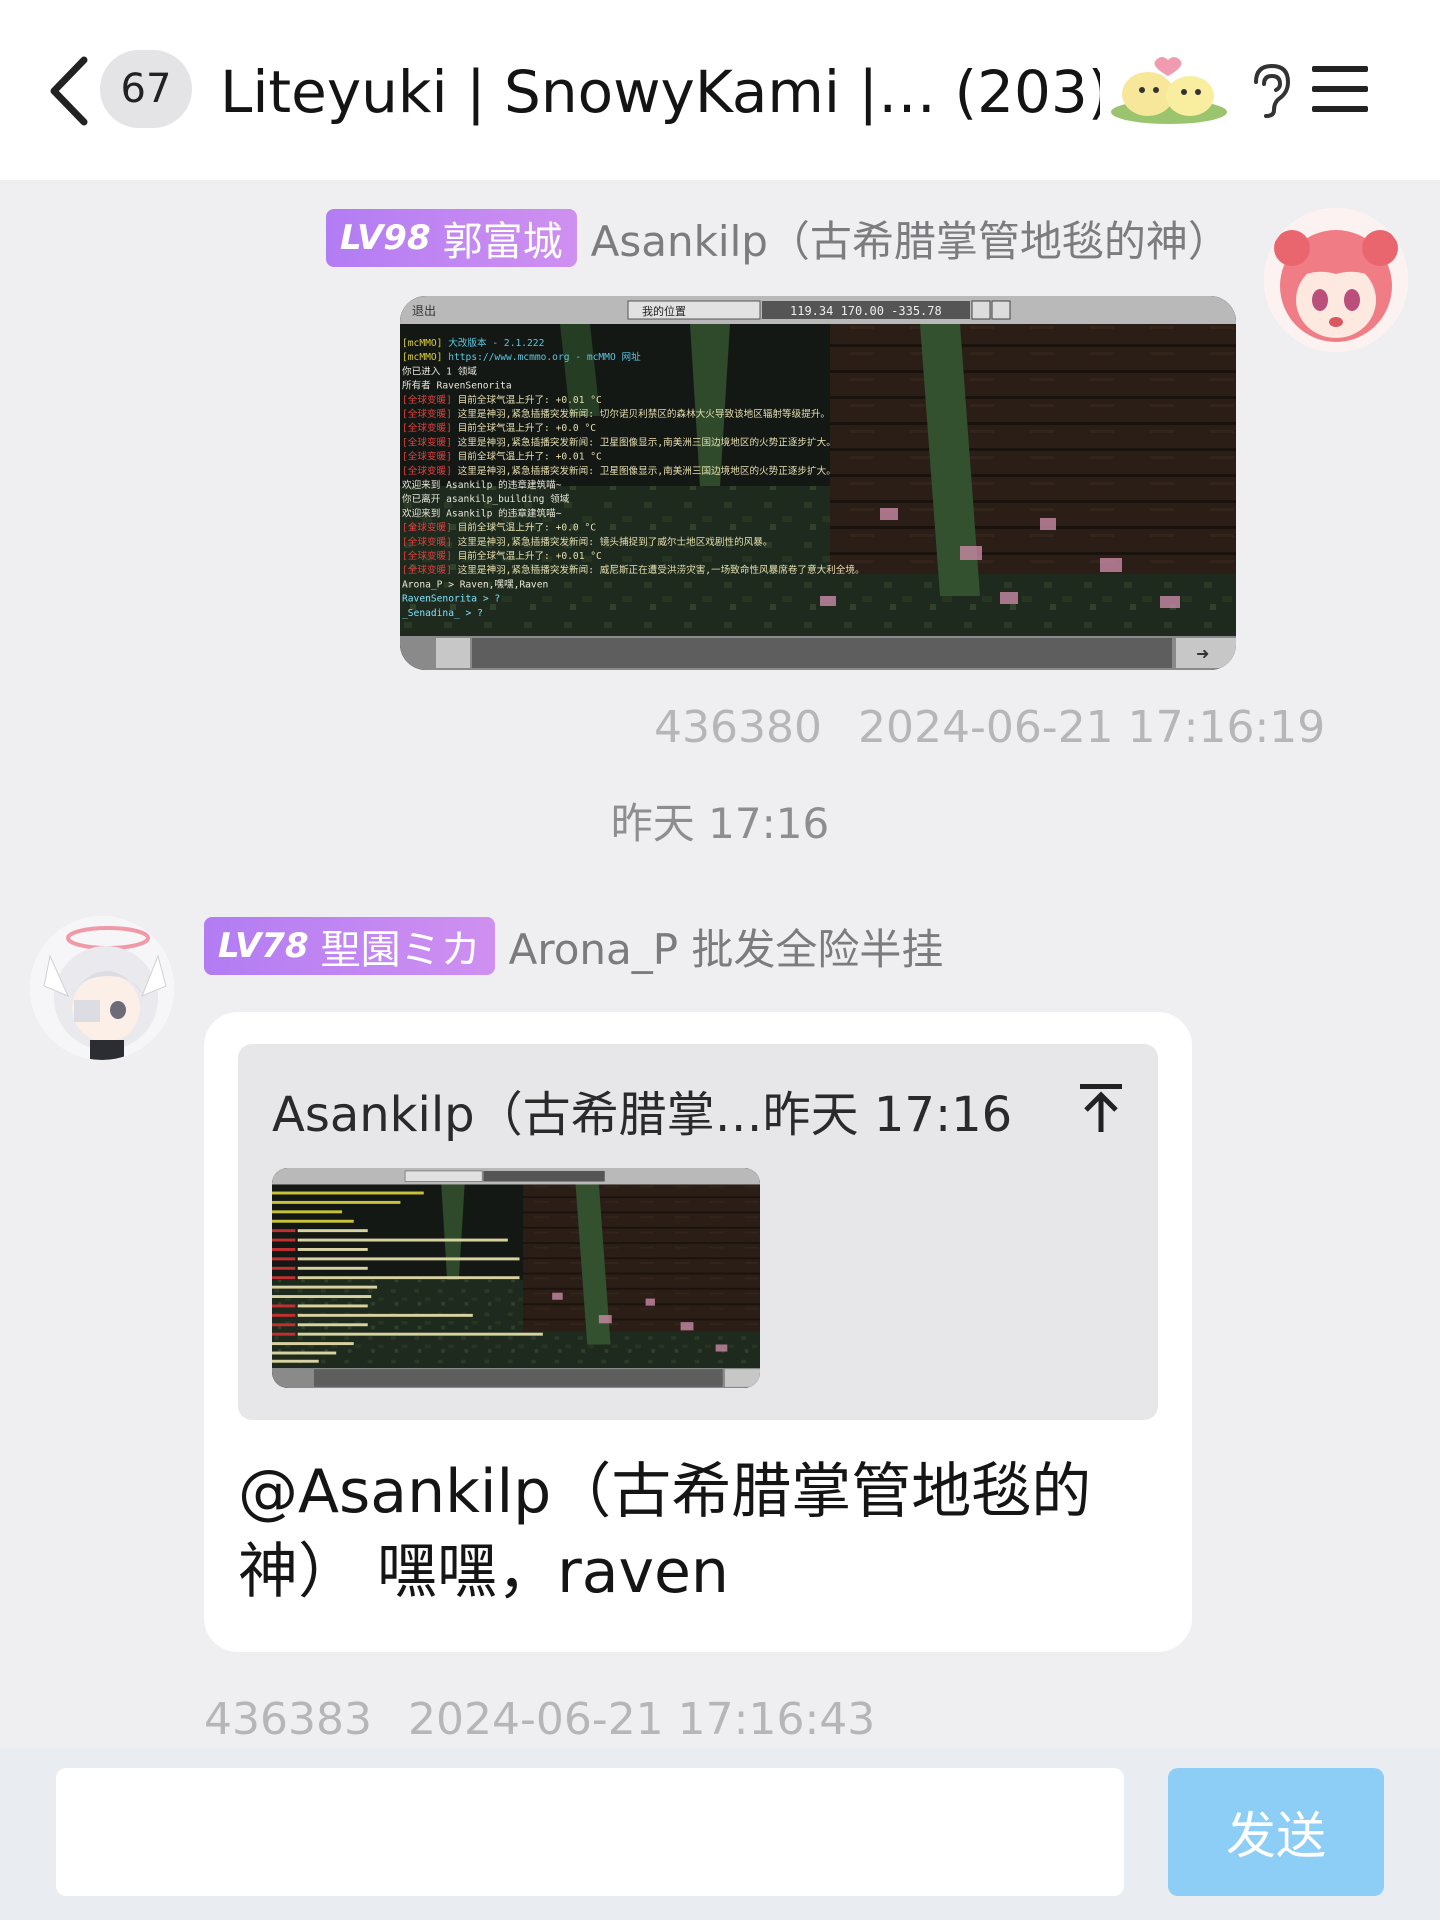  I want to click on sender-name: Arona_P 批发全险半挂, so click(726, 946).